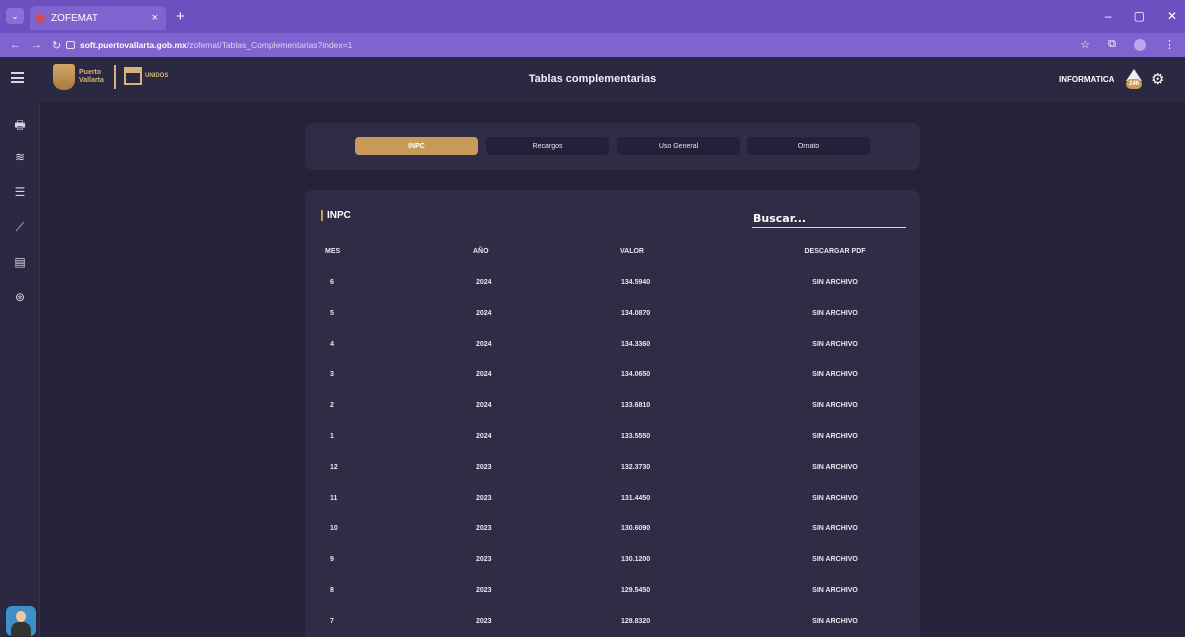  What do you see at coordinates (829, 218) in the screenshot?
I see `search-input` at bounding box center [829, 218].